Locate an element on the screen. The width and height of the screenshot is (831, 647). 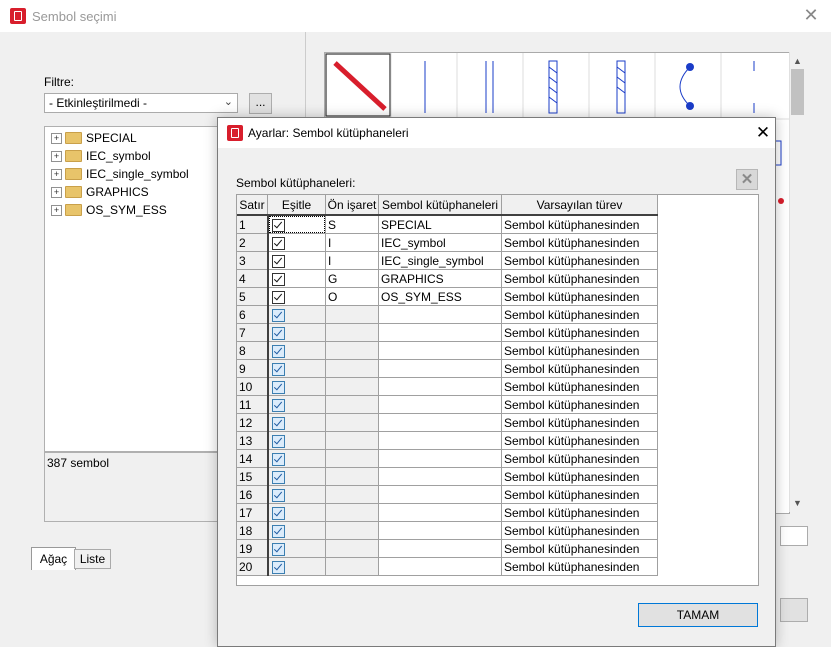
tree-item: + GRAPHICS is located at coordinates (100, 192).